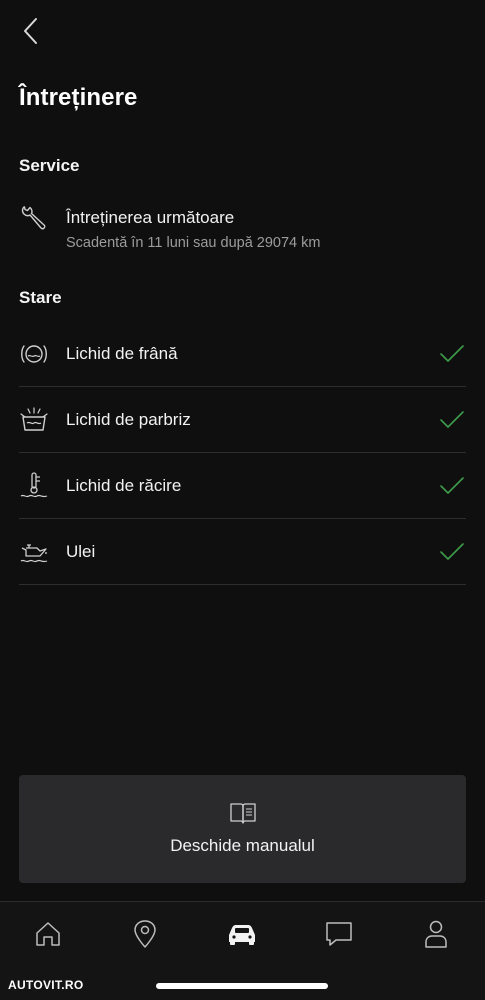 The height and width of the screenshot is (1000, 485). I want to click on watermark: AUTOVIT.RO, so click(46, 985).